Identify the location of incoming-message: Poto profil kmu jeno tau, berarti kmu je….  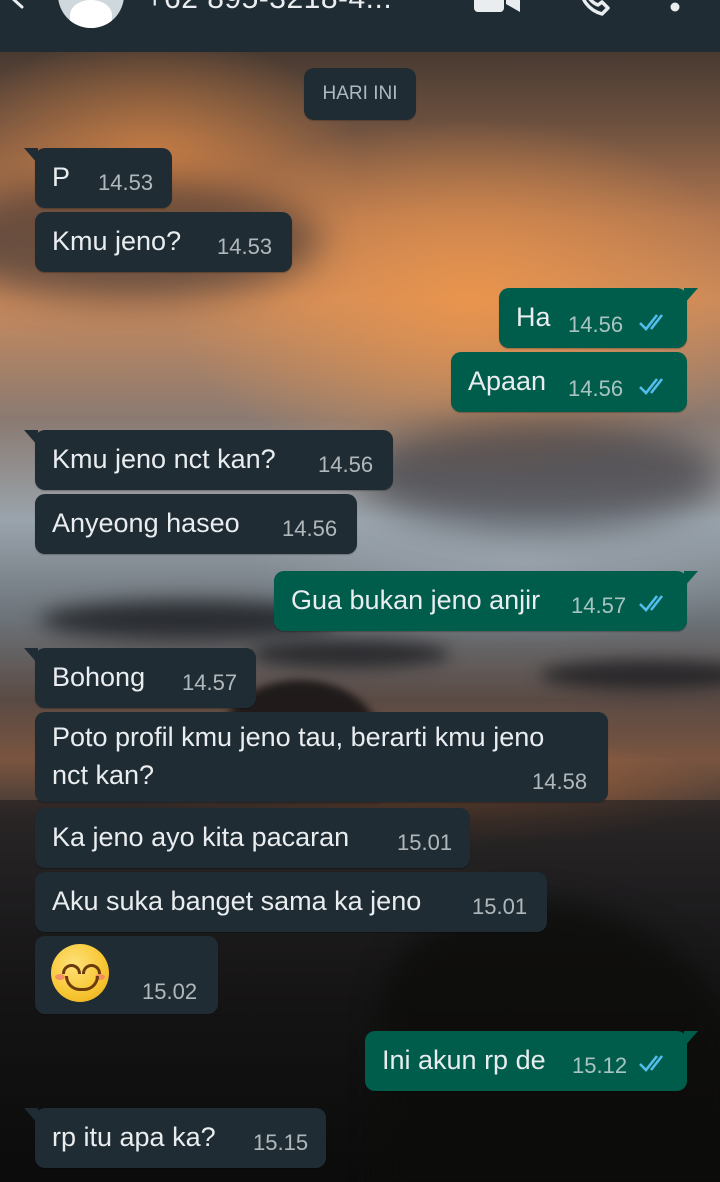
(321, 757).